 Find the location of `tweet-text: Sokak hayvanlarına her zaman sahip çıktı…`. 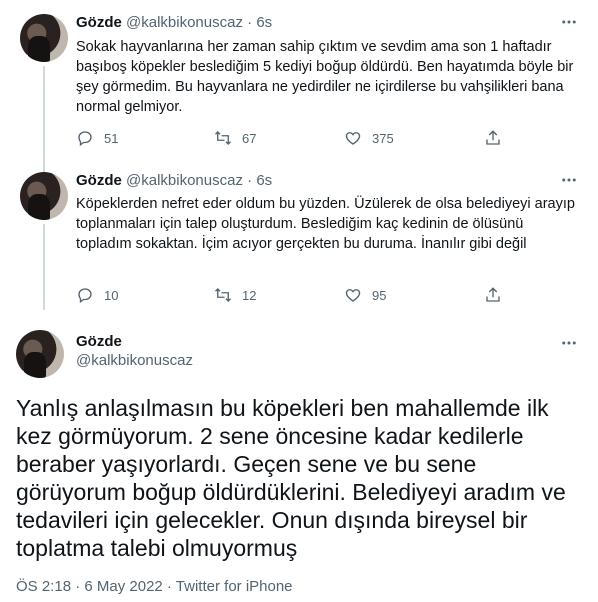

tweet-text: Sokak hayvanlarına her zaman sahip çıktı… is located at coordinates (325, 77).